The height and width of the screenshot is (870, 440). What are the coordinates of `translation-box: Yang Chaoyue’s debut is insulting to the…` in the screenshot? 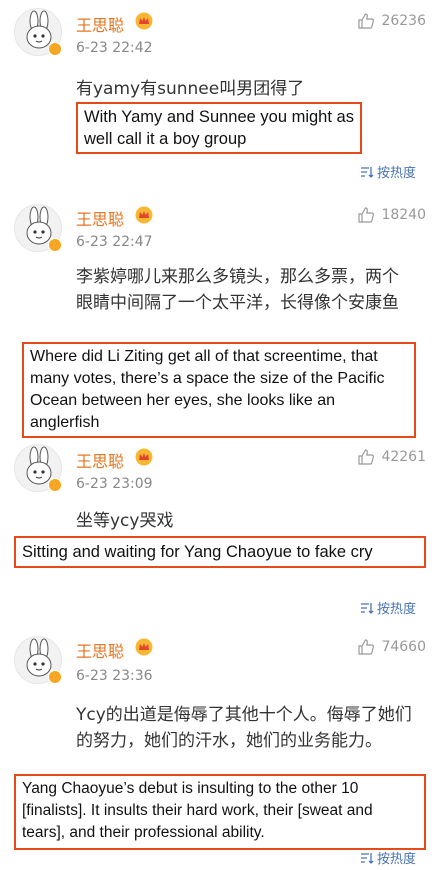 It's located at (220, 812).